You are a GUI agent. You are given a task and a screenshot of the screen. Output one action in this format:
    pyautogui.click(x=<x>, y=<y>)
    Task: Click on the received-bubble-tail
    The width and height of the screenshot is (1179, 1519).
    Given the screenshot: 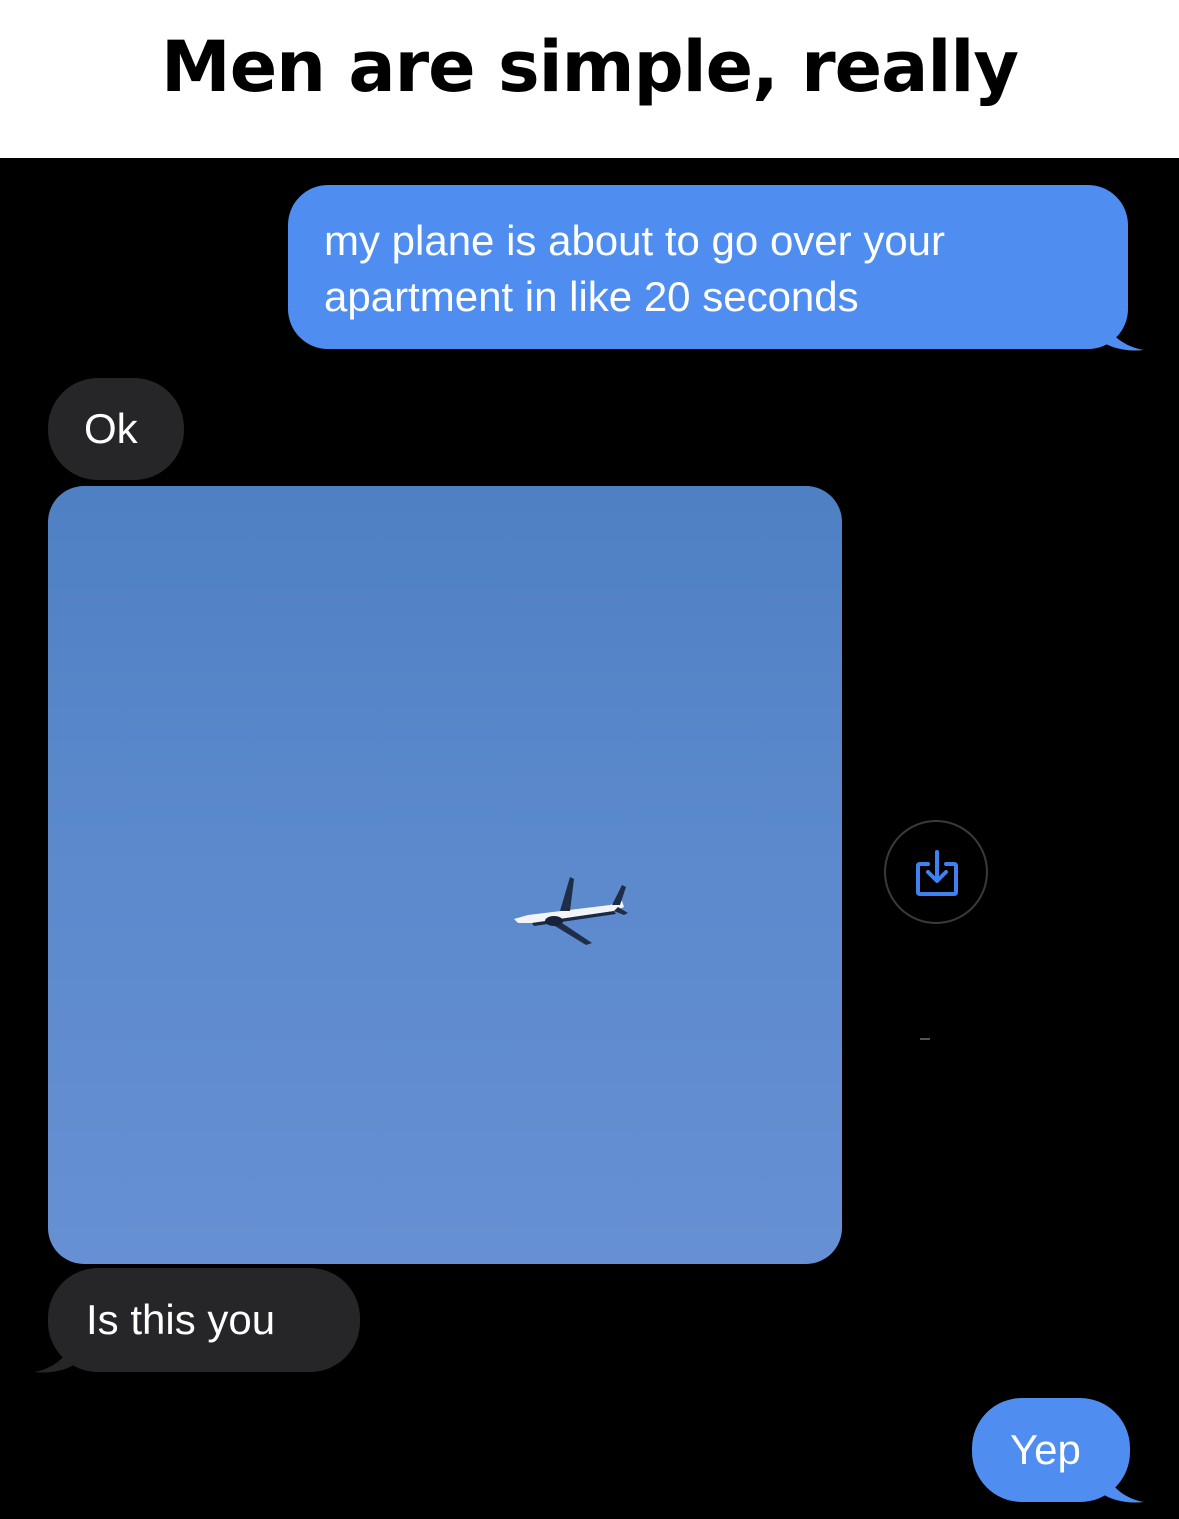 What is the action you would take?
    pyautogui.click(x=56, y=1350)
    